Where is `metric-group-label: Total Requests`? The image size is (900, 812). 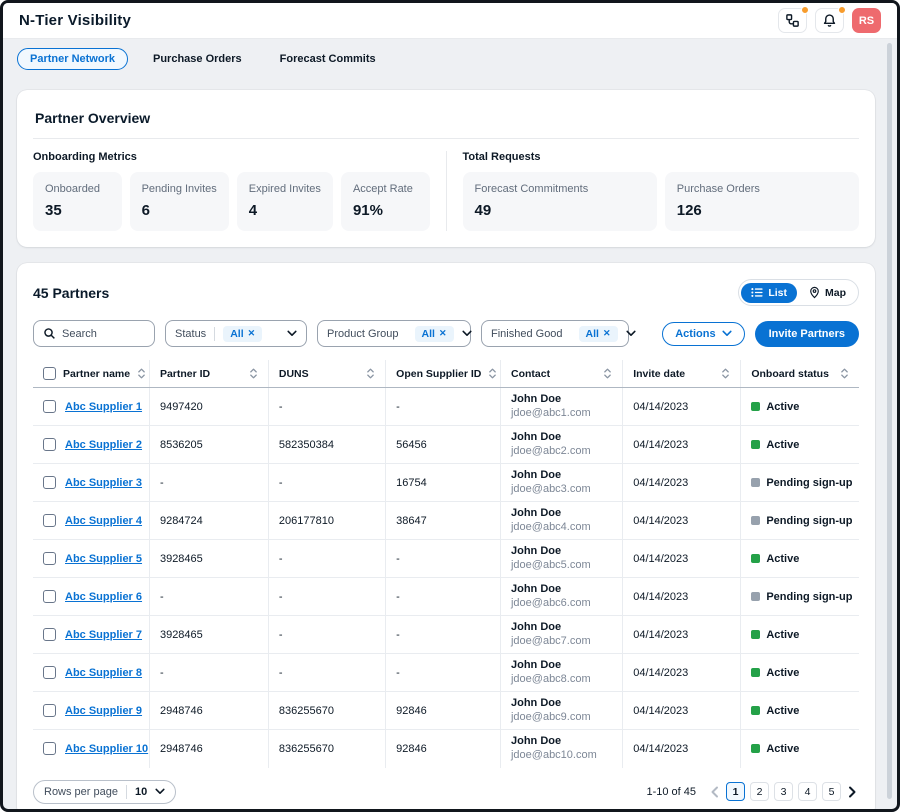
metric-group-label: Total Requests is located at coordinates (501, 157).